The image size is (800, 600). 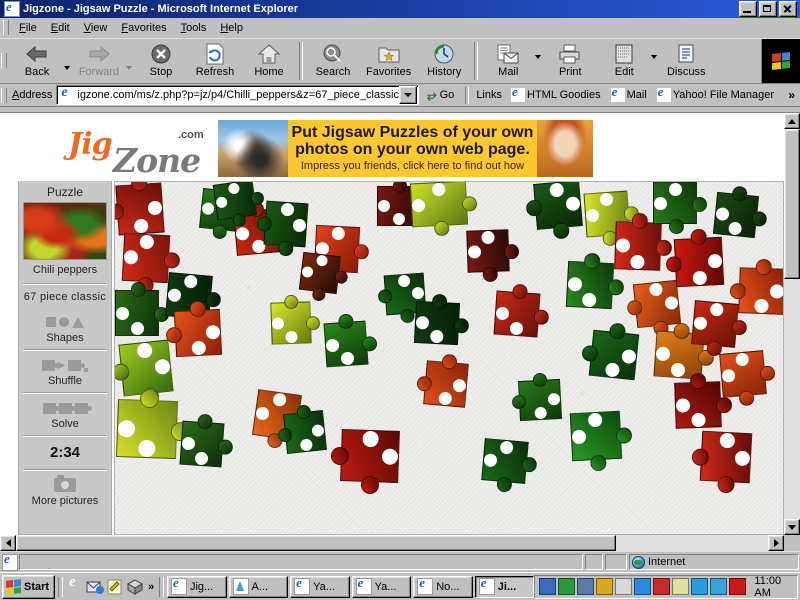 I want to click on links-overflow-chevron: », so click(x=794, y=95).